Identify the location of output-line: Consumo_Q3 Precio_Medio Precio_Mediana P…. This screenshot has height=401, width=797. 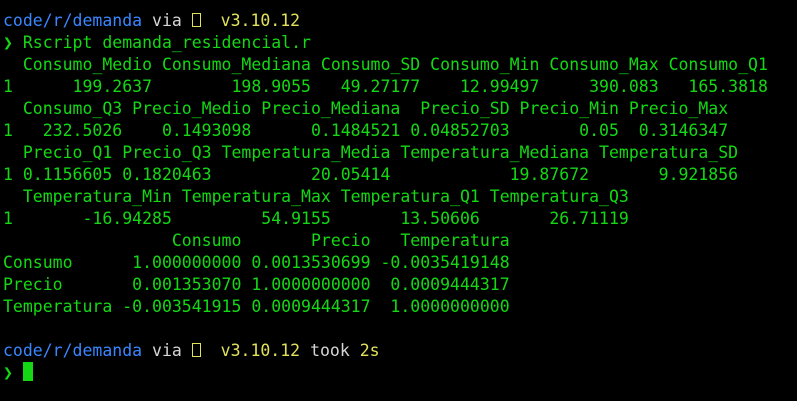
(366, 108).